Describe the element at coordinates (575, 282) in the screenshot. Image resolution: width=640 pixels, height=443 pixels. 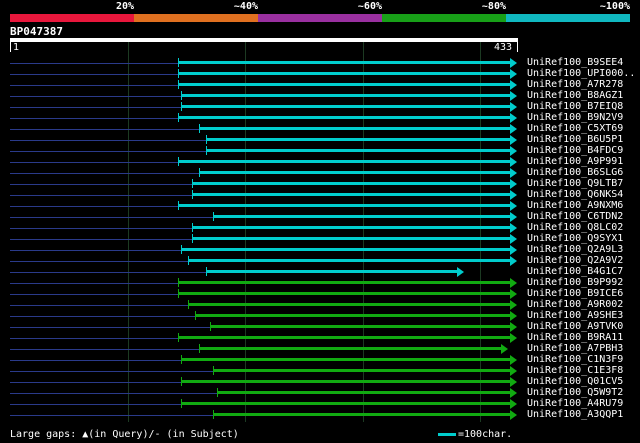
I see `hit-label-link: UniRef100_B9P992` at that location.